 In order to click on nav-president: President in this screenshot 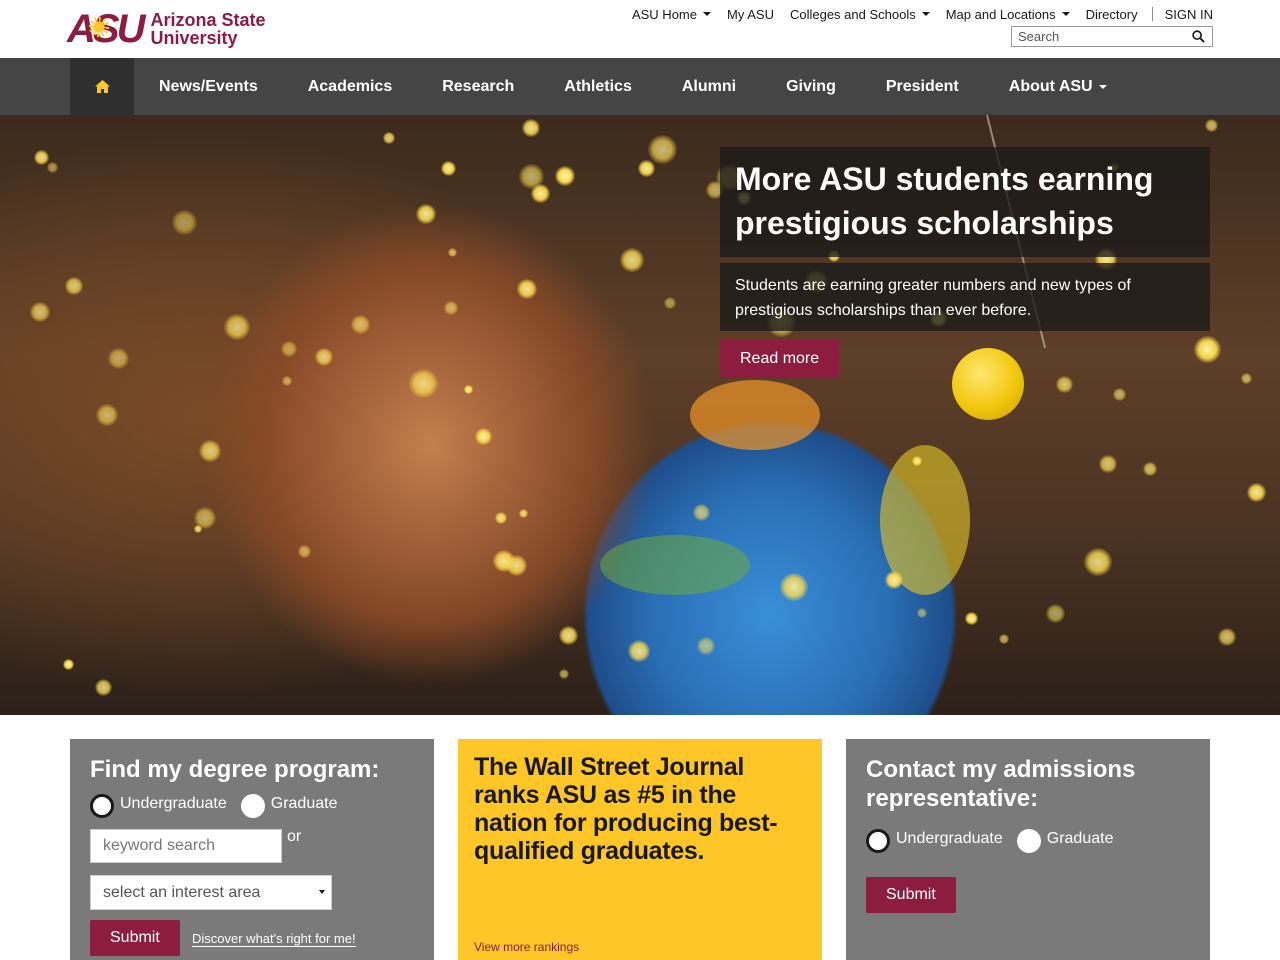, I will do `click(922, 86)`.